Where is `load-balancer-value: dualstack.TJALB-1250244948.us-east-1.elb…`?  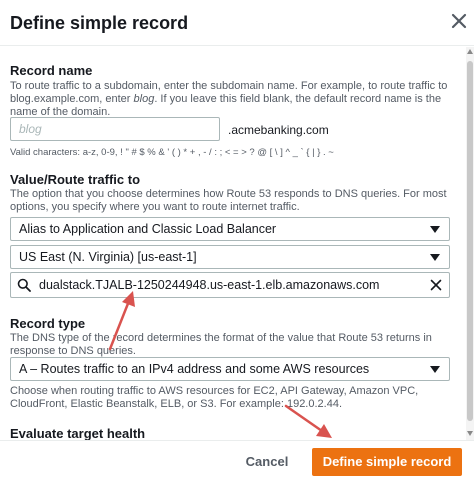
load-balancer-value: dualstack.TJALB-1250244948.us-east-1.elb… is located at coordinates (209, 285).